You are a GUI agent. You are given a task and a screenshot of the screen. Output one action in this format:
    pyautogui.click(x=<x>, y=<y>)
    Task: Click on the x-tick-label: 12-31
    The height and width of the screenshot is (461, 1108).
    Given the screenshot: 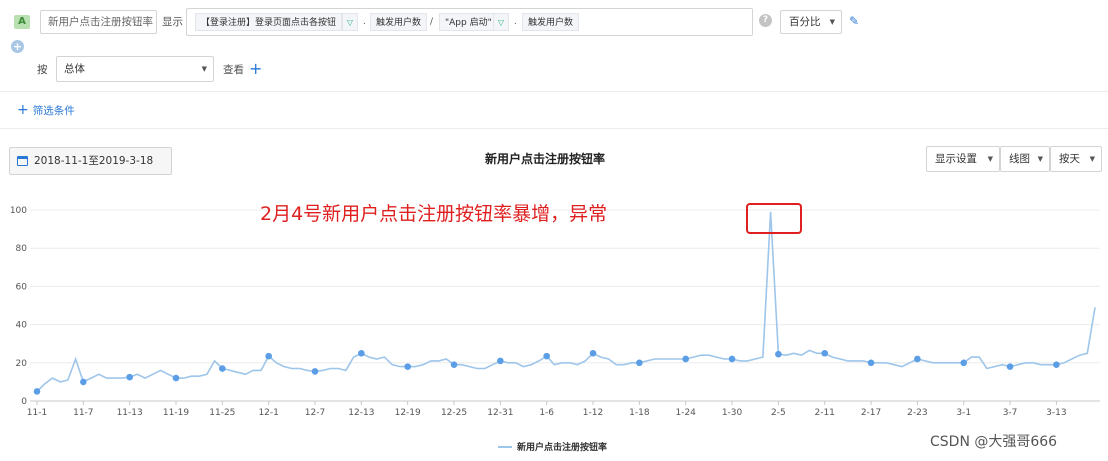 What is the action you would take?
    pyautogui.click(x=500, y=413)
    